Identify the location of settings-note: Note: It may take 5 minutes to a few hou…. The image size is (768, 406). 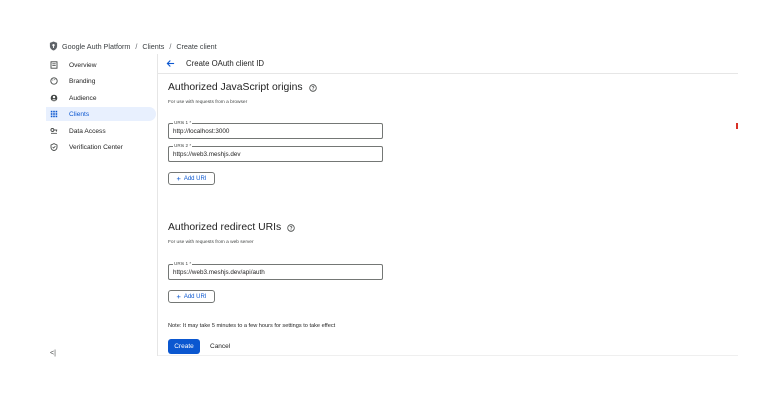
(252, 326).